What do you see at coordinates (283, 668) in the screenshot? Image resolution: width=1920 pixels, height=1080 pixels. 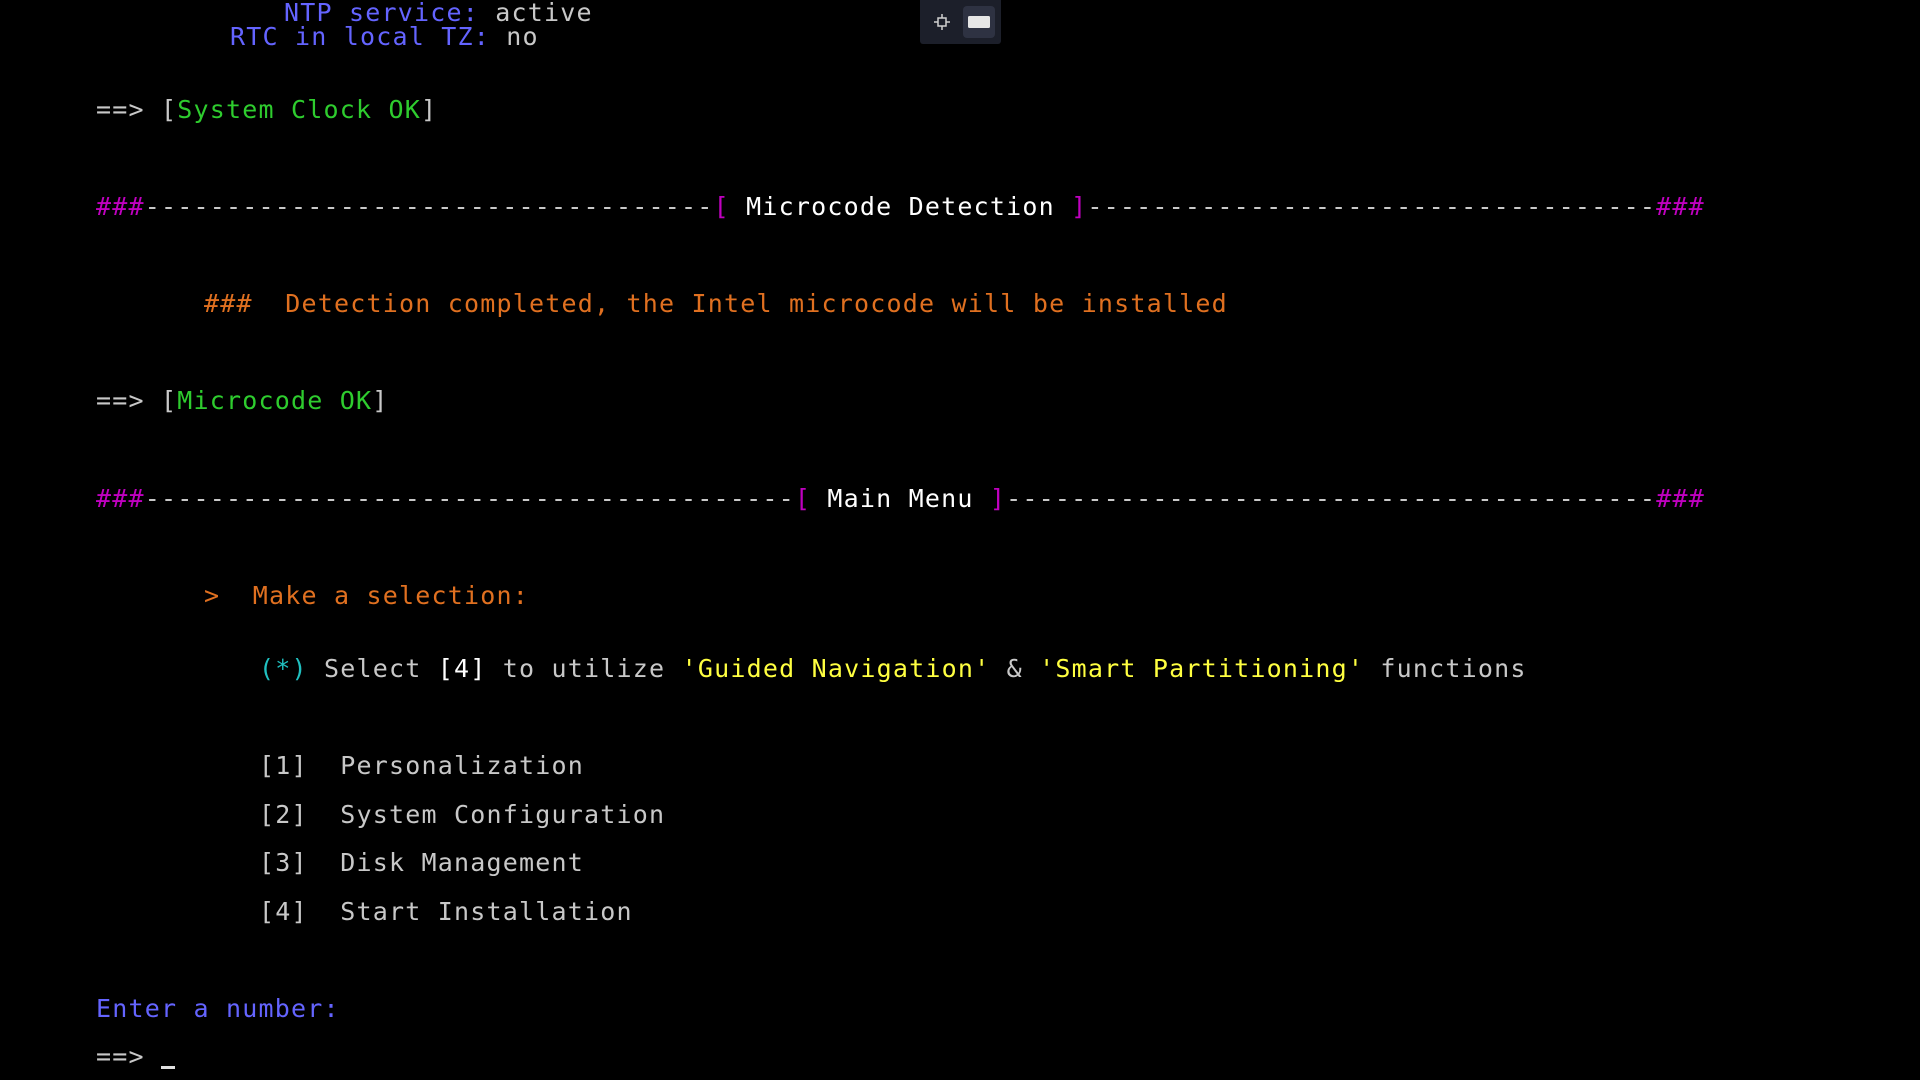 I see `hint-marker: (*)` at bounding box center [283, 668].